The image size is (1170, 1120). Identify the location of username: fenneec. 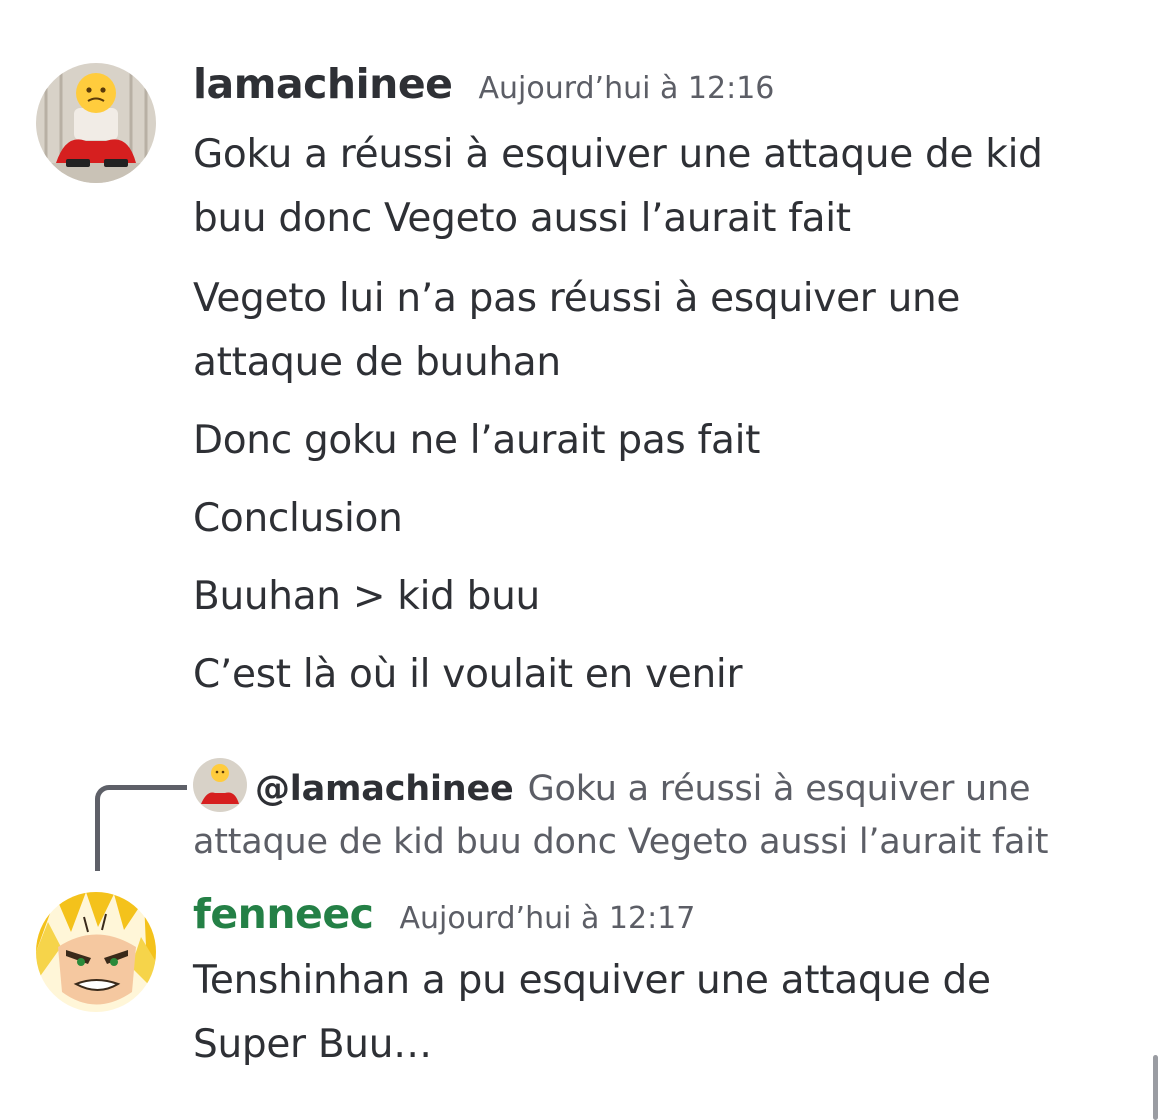
(283, 914).